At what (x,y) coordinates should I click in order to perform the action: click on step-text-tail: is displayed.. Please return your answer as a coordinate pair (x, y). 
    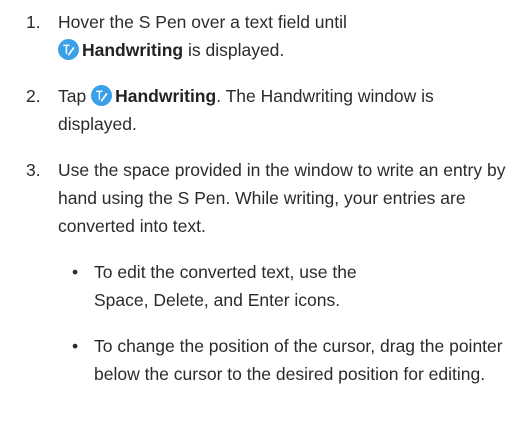
    Looking at the image, I should click on (234, 50).